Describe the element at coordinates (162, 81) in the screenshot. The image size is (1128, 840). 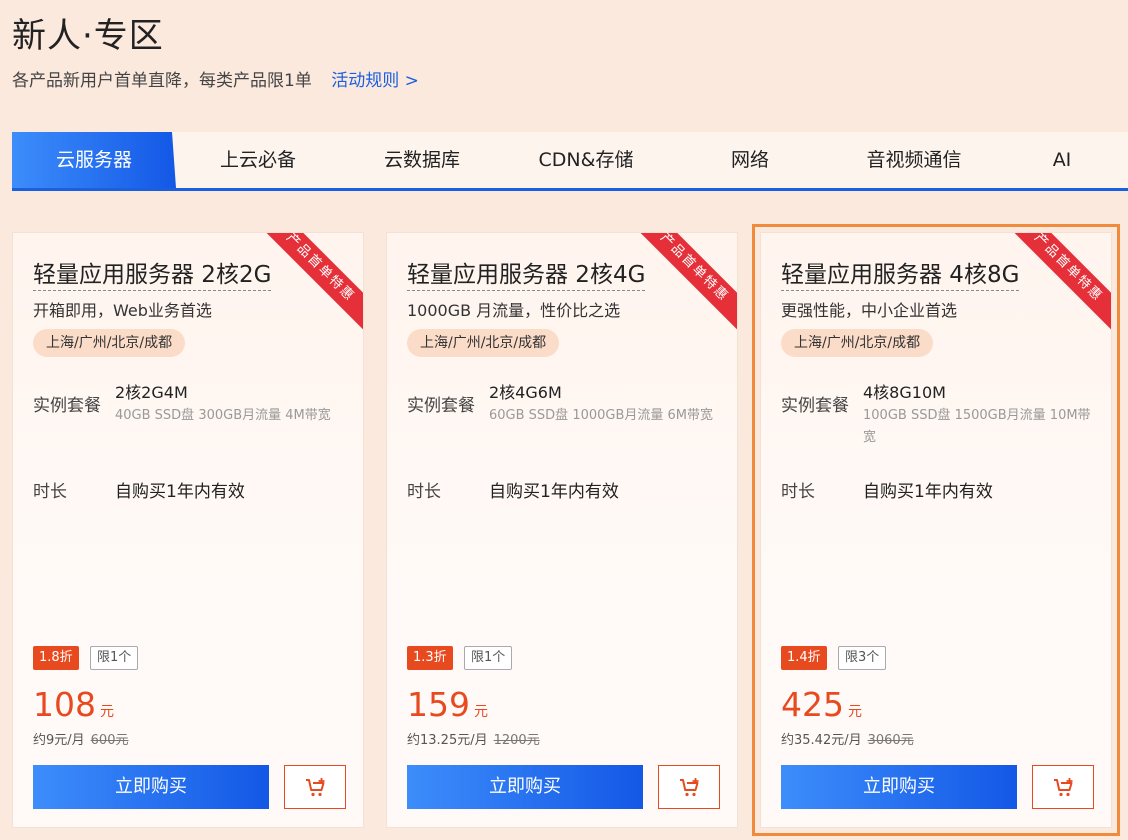
I see `subtitle-text: 各产品新用户首单直降，每类产品限1单` at that location.